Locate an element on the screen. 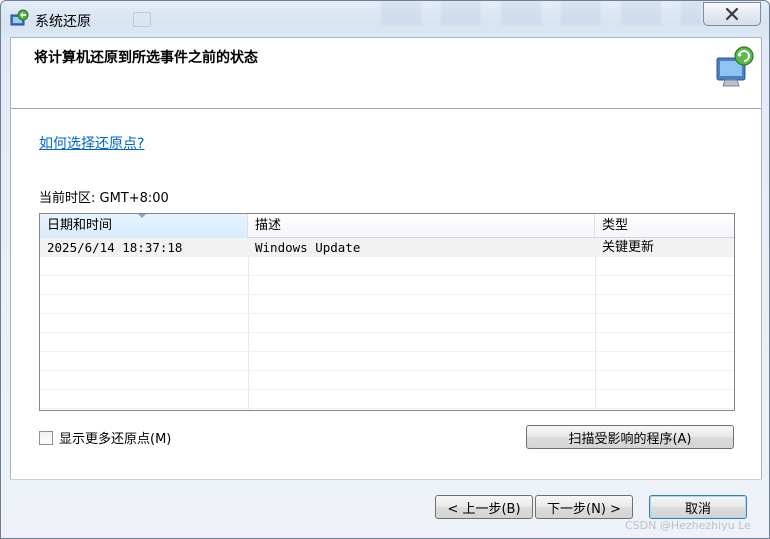 The width and height of the screenshot is (770, 539). table-header: 日期和时间 描述 类型 is located at coordinates (387, 226).